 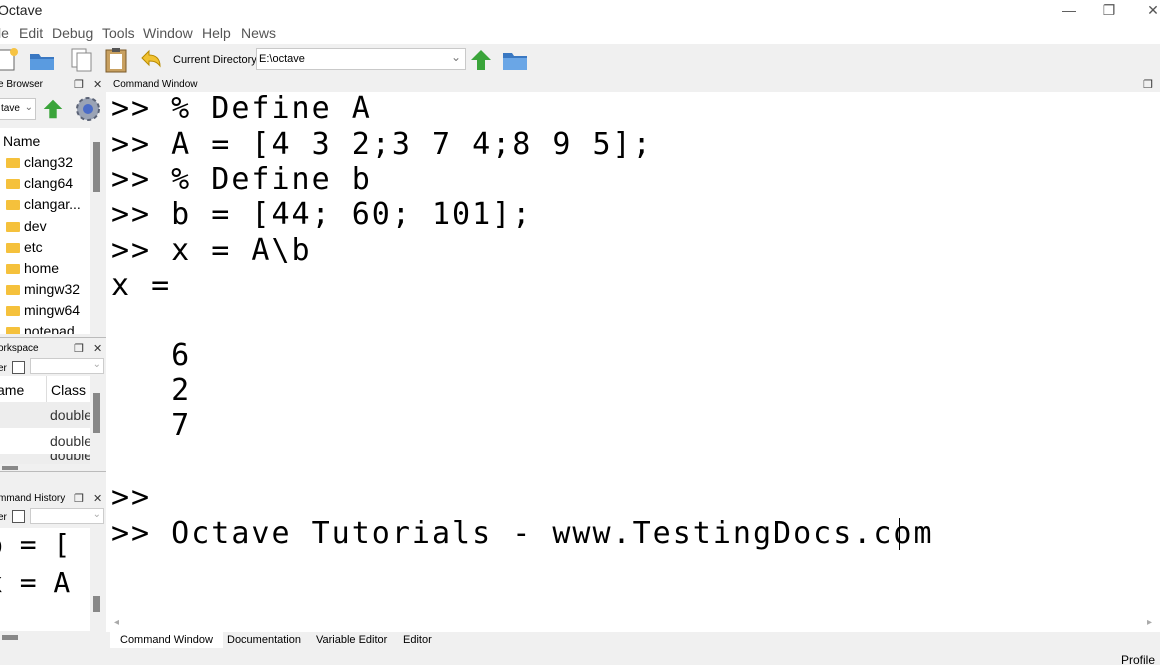 I want to click on open-folder-icon, so click(x=42, y=60).